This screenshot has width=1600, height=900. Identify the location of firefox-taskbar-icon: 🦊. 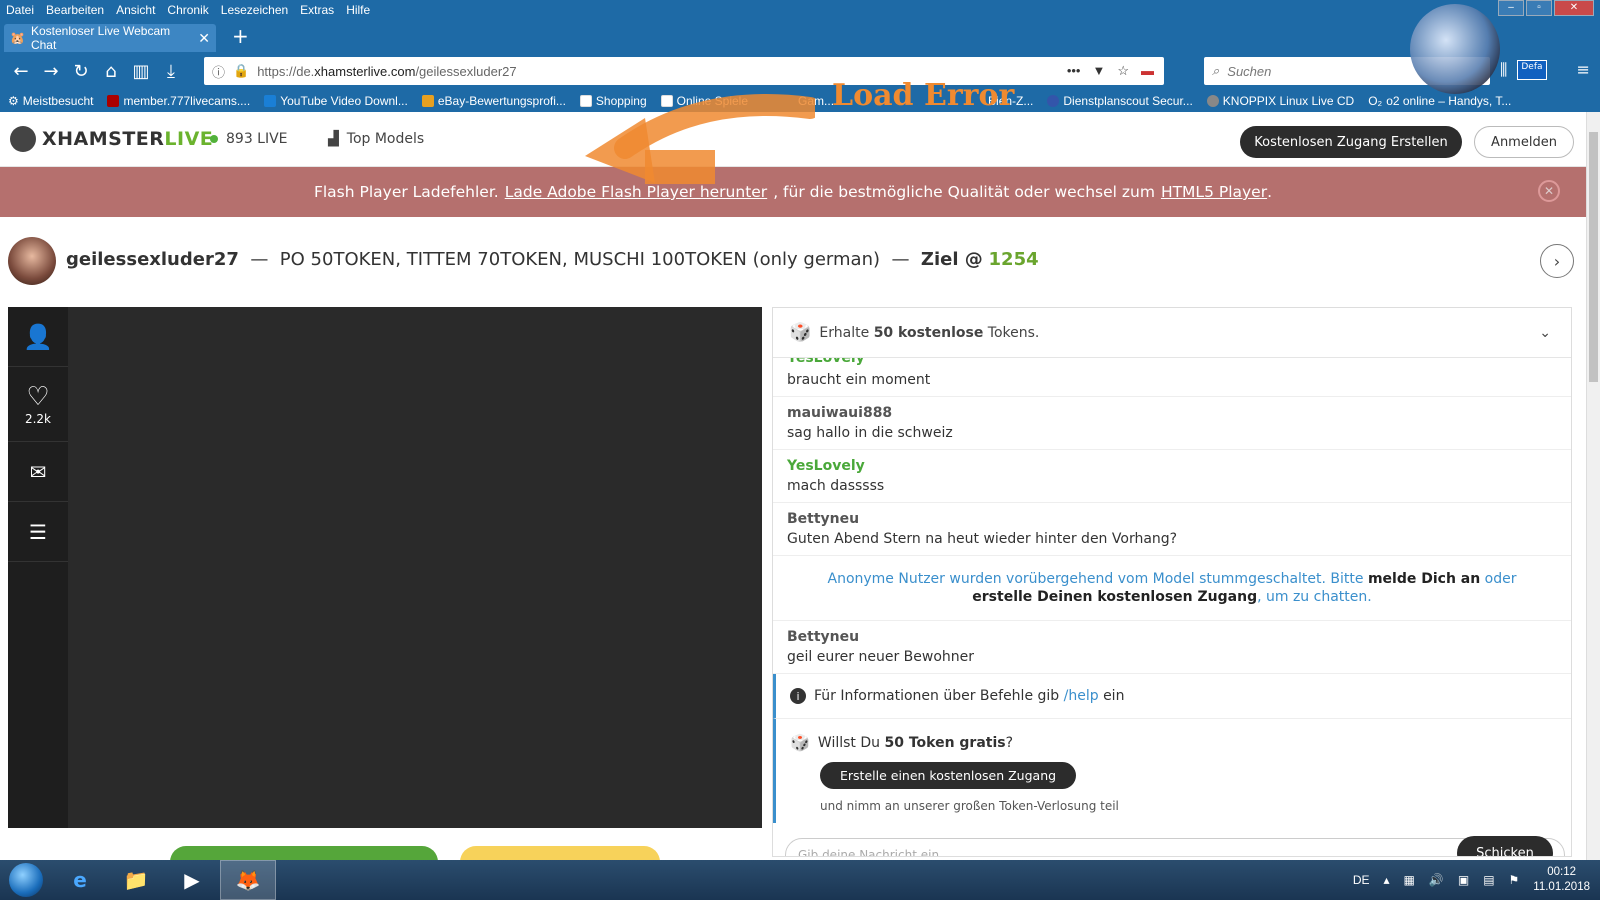
(248, 880).